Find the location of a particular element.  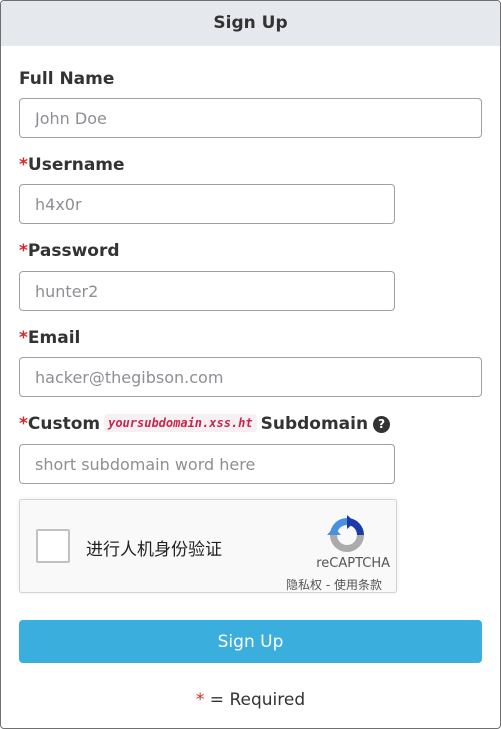

recaptcha-links: 隐私权 - 使用条款 is located at coordinates (334, 584).